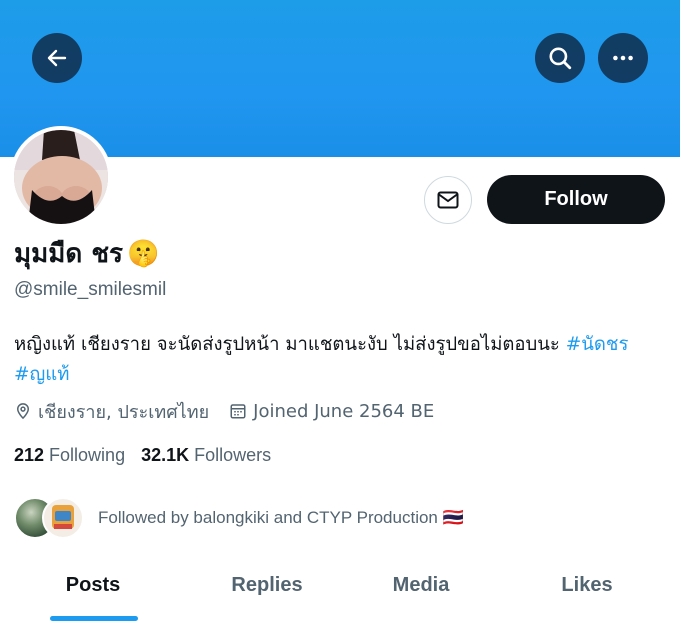 The width and height of the screenshot is (680, 621). What do you see at coordinates (233, 455) in the screenshot?
I see `followers-label: Followers` at bounding box center [233, 455].